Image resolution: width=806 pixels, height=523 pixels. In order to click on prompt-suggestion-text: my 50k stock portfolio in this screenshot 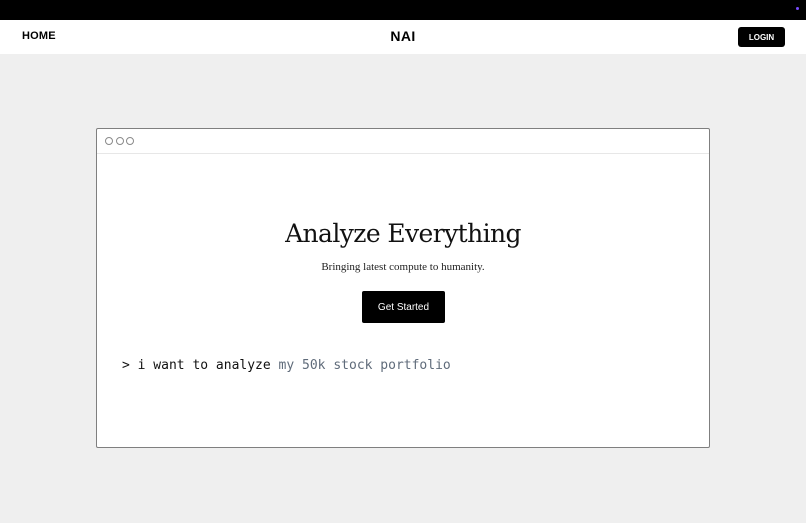, I will do `click(364, 365)`.